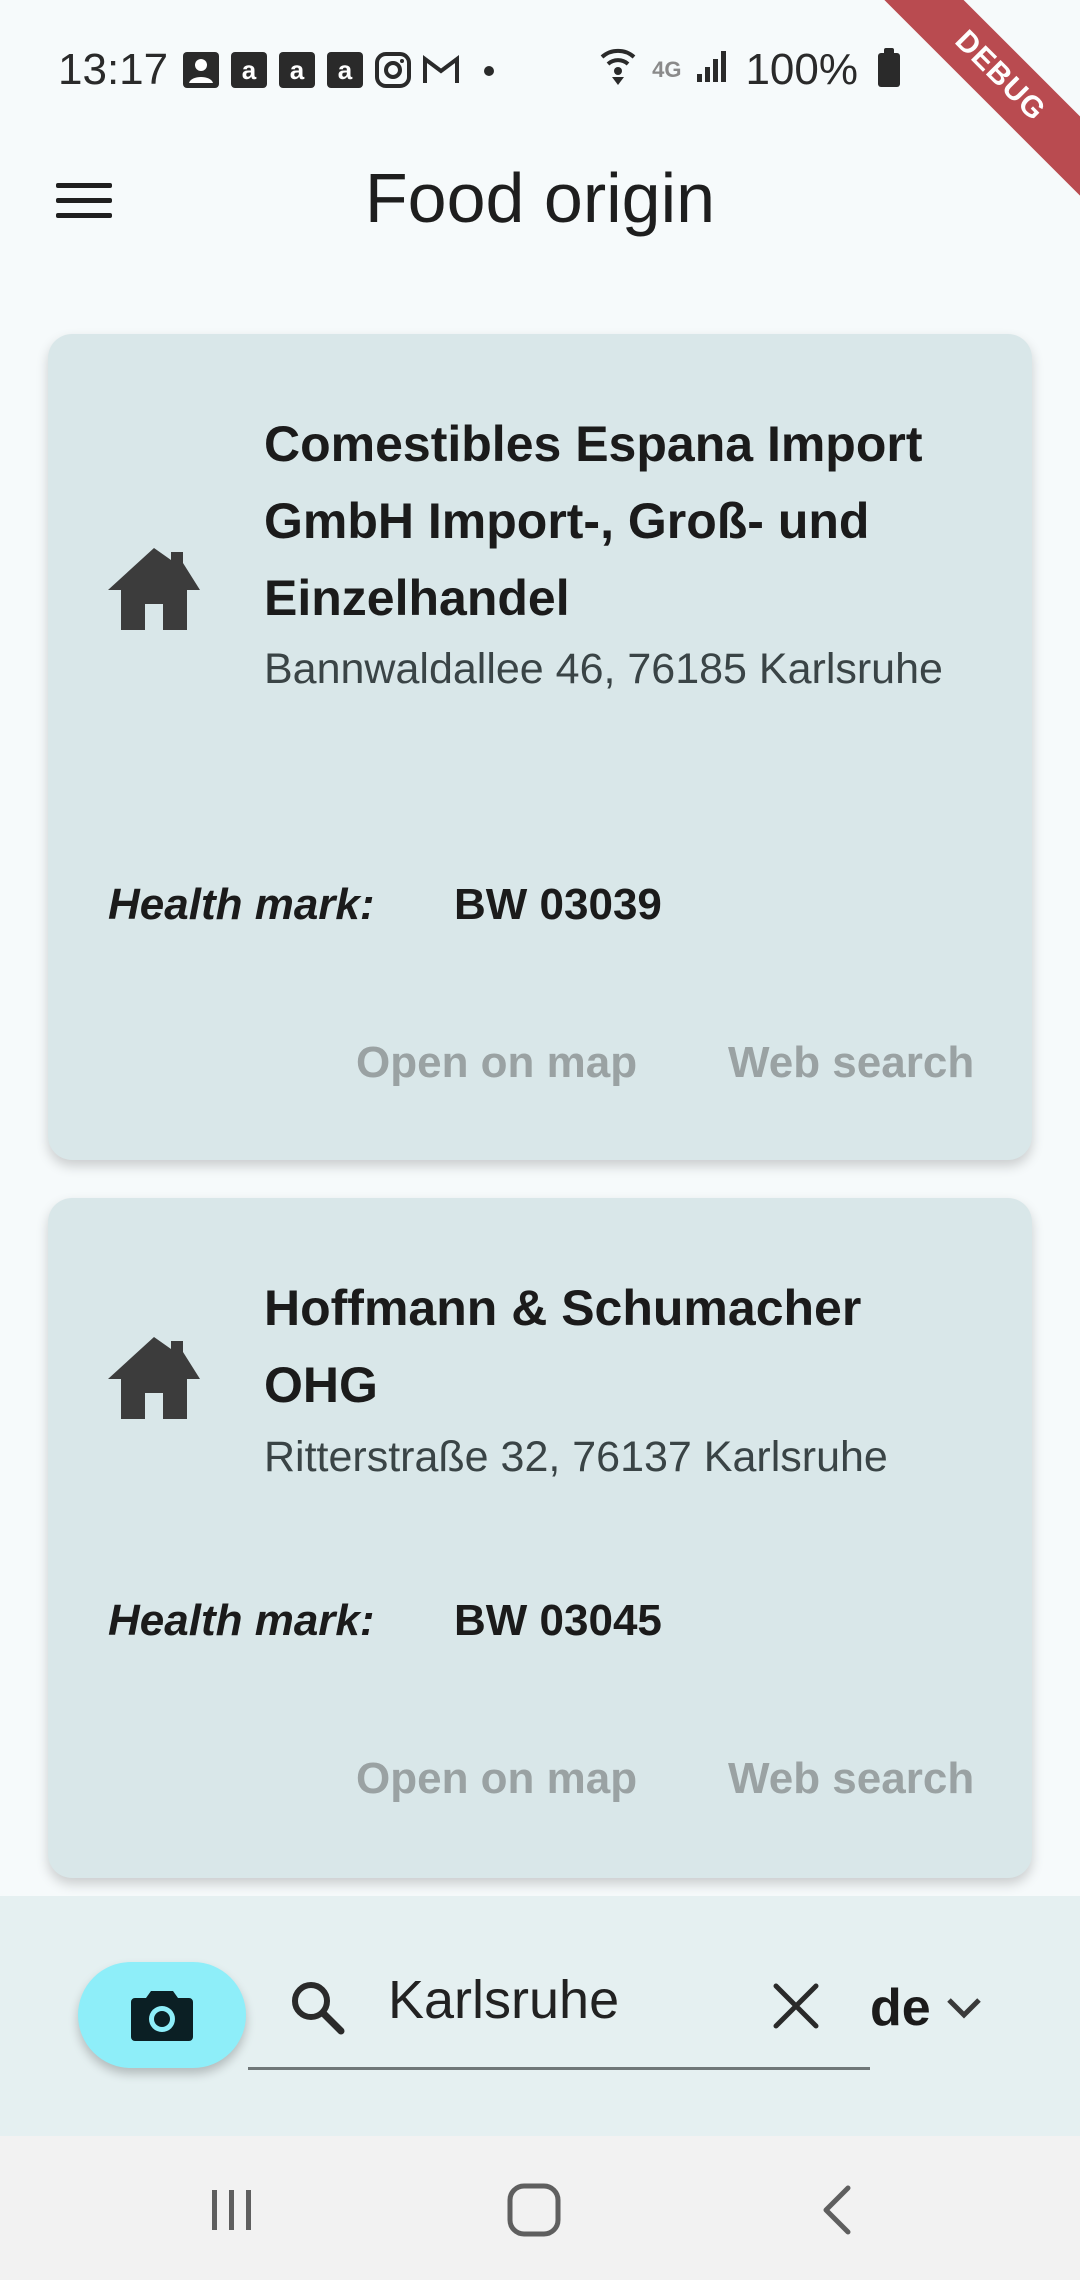 This screenshot has width=1080, height=2280. I want to click on camera-button, so click(162, 2015).